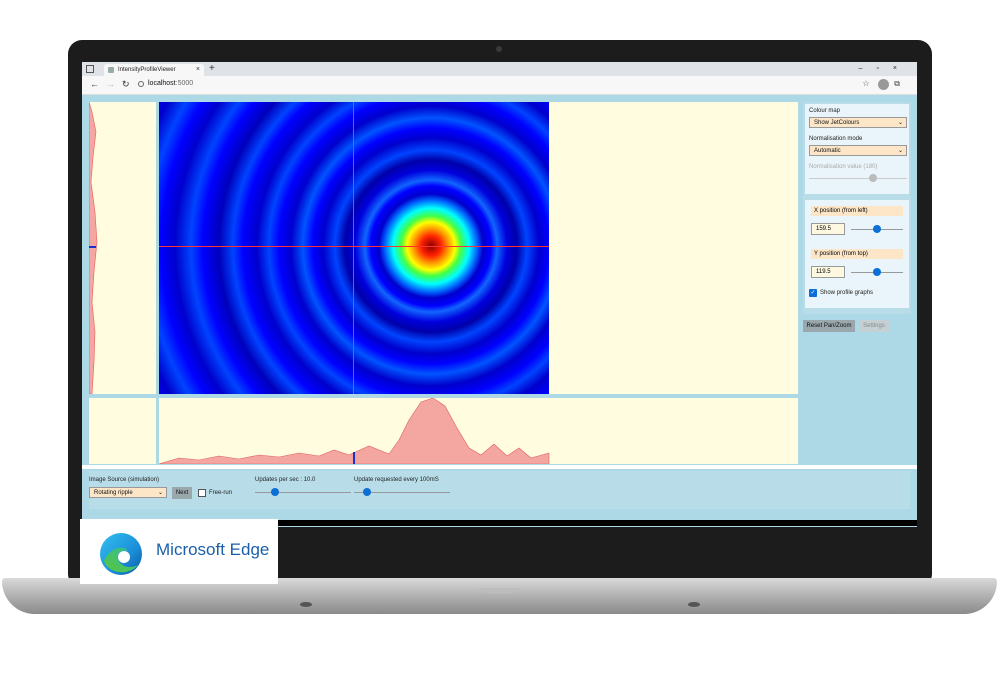 The image size is (999, 675). I want to click on url-host: localhost, so click(162, 83).